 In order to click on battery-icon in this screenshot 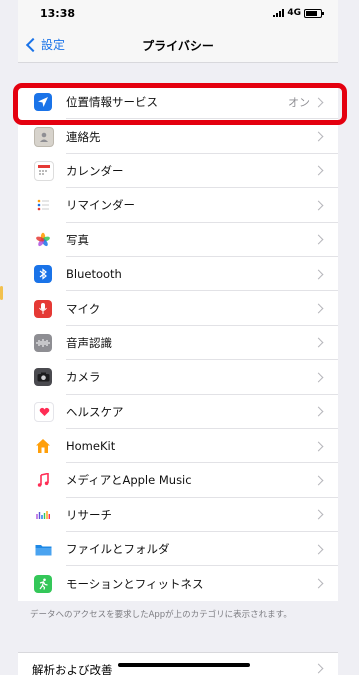, I will do `click(314, 13)`.